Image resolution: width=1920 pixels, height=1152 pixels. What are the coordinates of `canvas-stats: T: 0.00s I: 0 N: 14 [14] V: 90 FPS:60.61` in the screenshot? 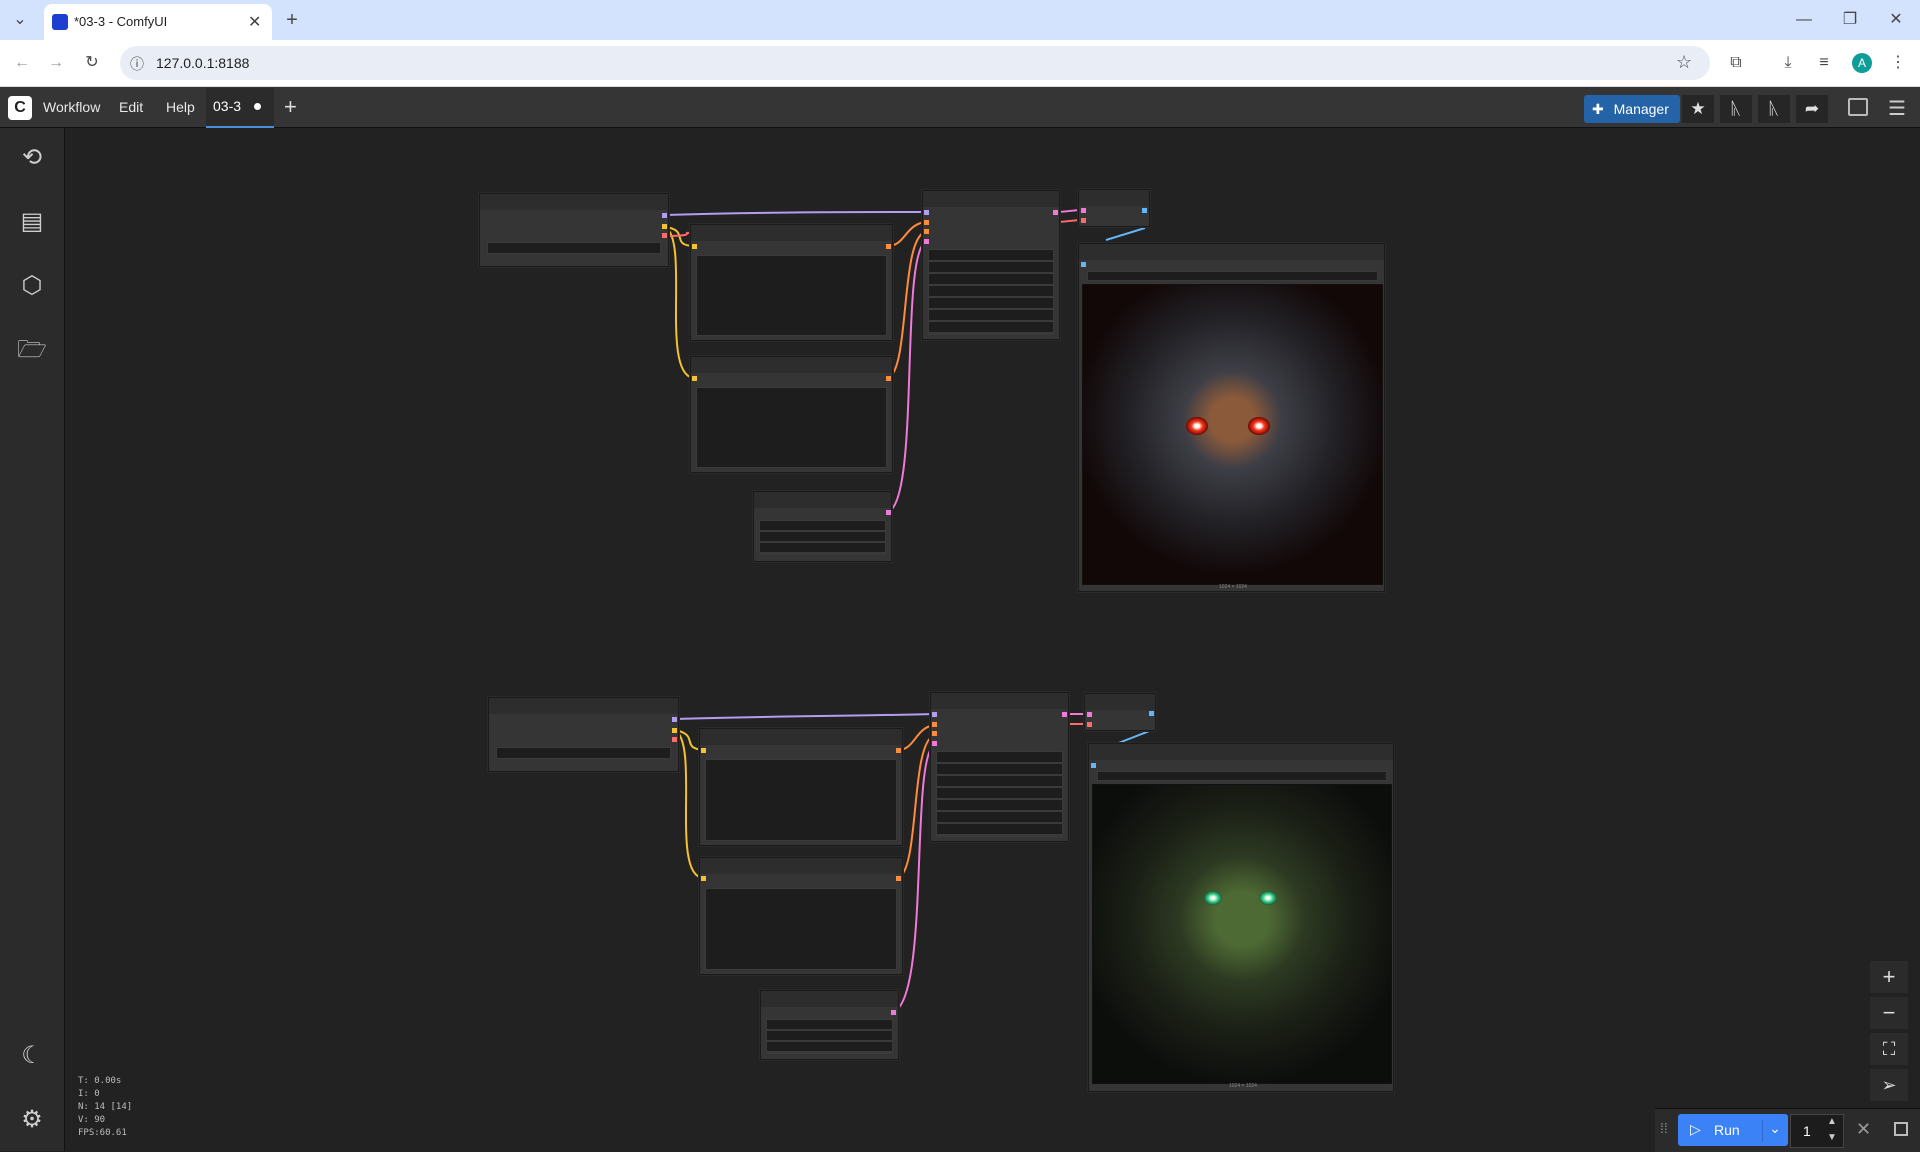 It's located at (105, 1107).